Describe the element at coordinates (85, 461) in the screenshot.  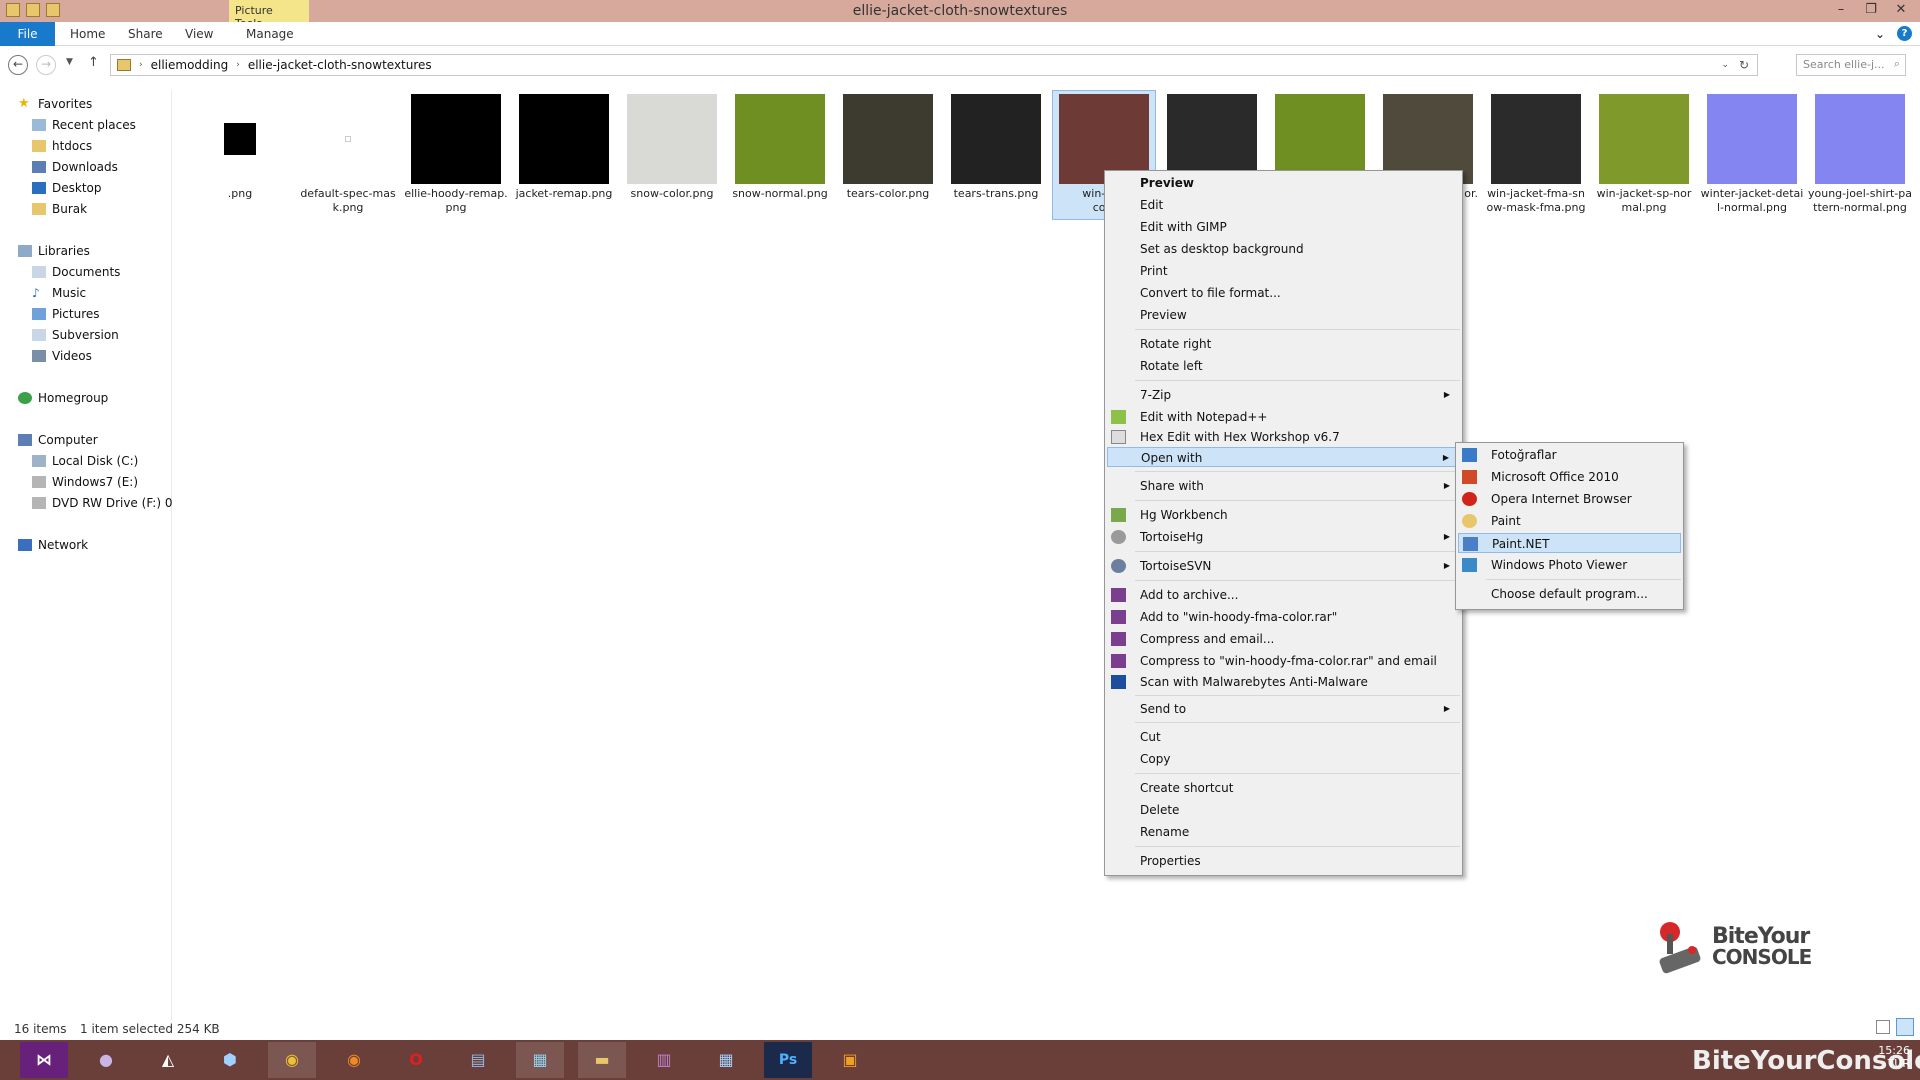
I see `sidebar-item-local-disk: Local Disk (C:)` at that location.